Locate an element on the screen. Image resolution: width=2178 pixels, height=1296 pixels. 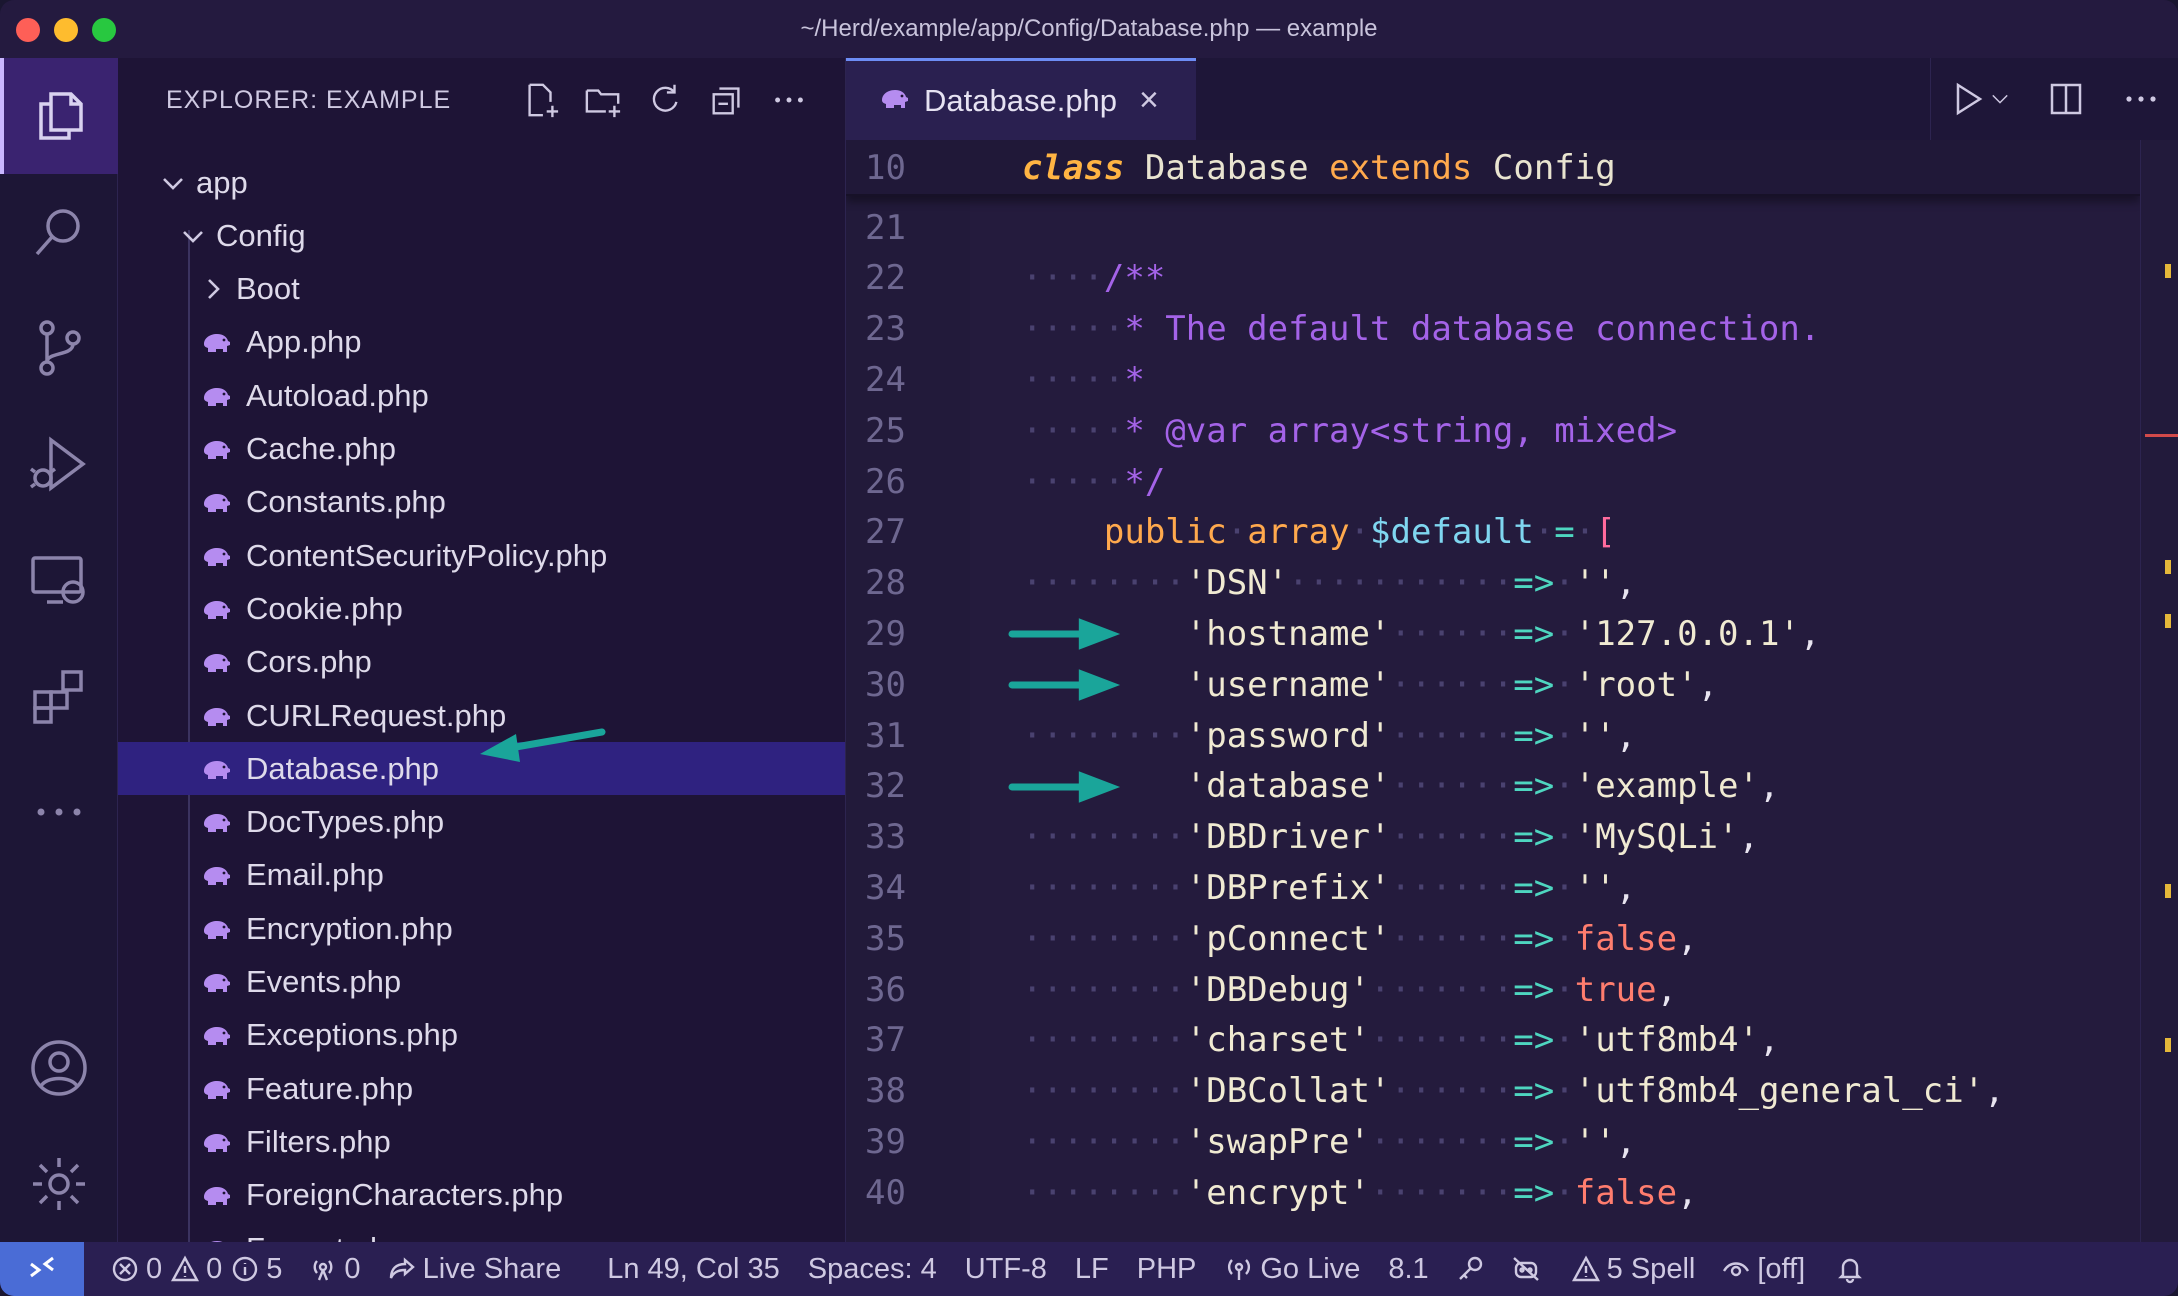
line-number: 35 is located at coordinates (885, 938).